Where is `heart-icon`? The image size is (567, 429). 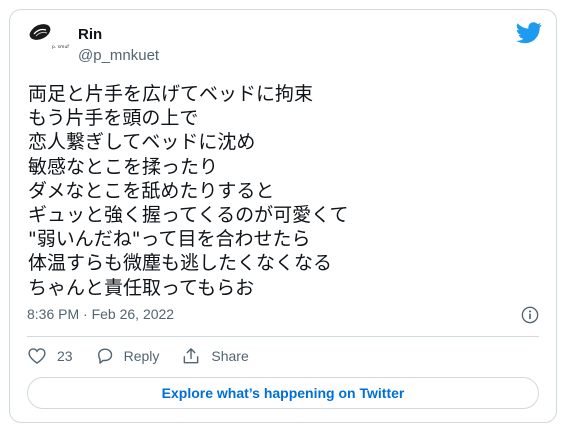 heart-icon is located at coordinates (37, 356).